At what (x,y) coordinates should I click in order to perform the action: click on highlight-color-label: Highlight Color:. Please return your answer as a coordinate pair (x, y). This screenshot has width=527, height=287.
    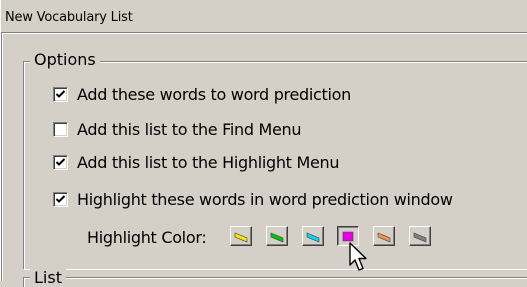
    Looking at the image, I should click on (147, 237).